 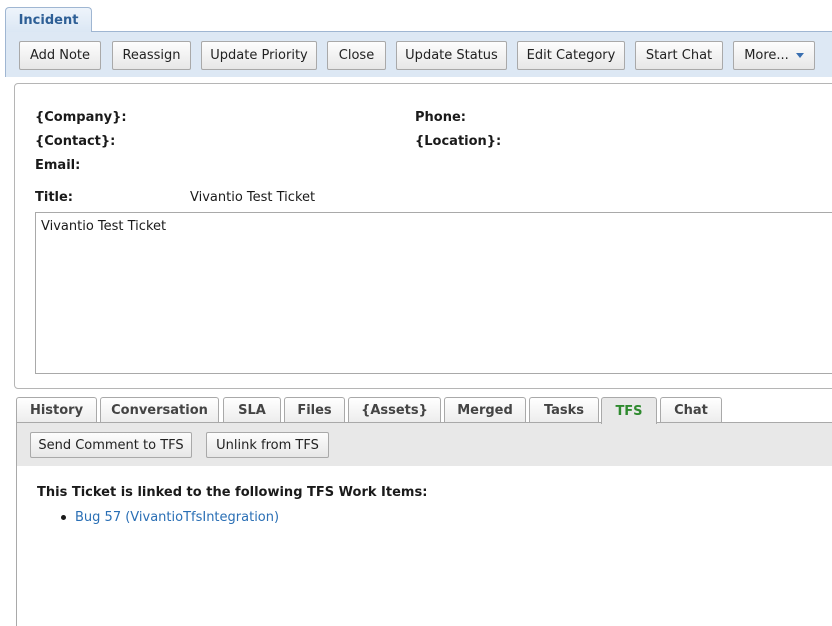 What do you see at coordinates (54, 197) in the screenshot?
I see `title-label: Title:` at bounding box center [54, 197].